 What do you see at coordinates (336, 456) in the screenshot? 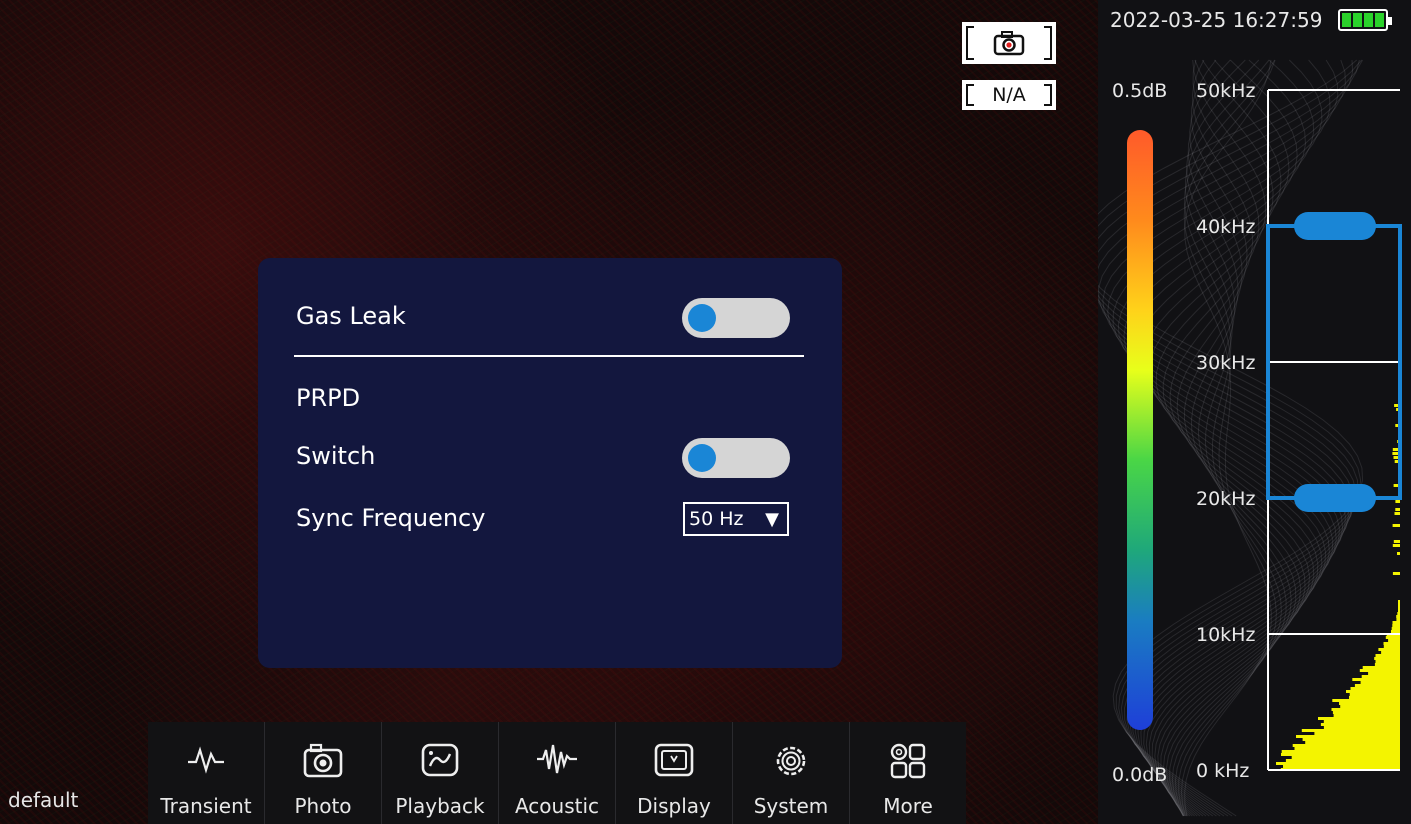
I see `switch-label: Switch` at bounding box center [336, 456].